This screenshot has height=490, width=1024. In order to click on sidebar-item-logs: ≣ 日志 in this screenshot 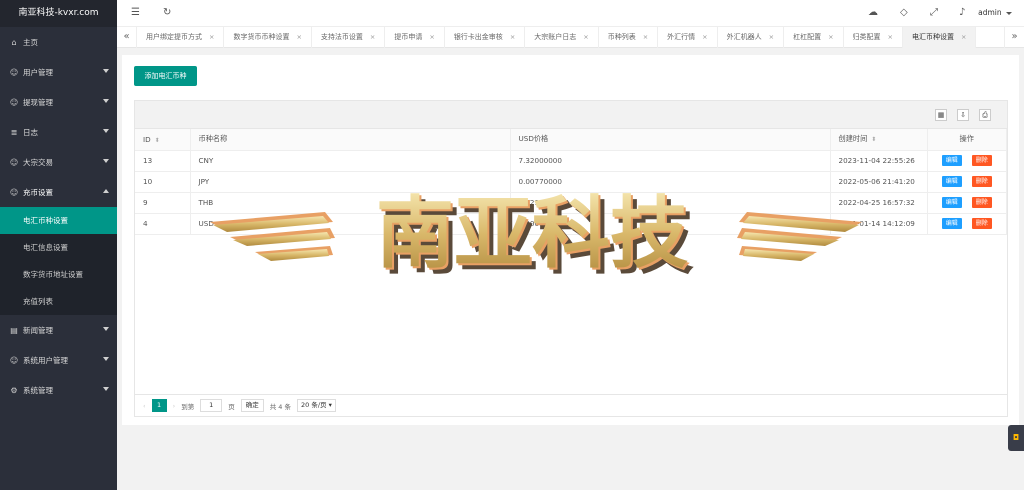, I will do `click(58, 132)`.